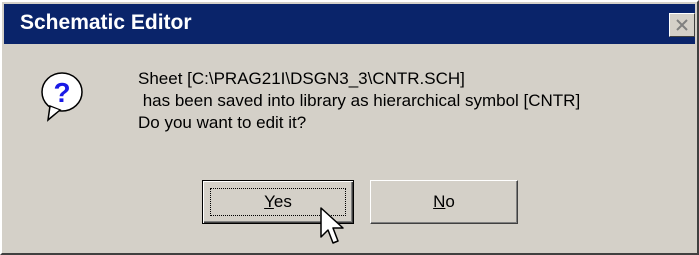 This screenshot has height=255, width=699. Describe the element at coordinates (222, 122) in the screenshot. I see `message-line-3: Do you want to edit it?` at that location.